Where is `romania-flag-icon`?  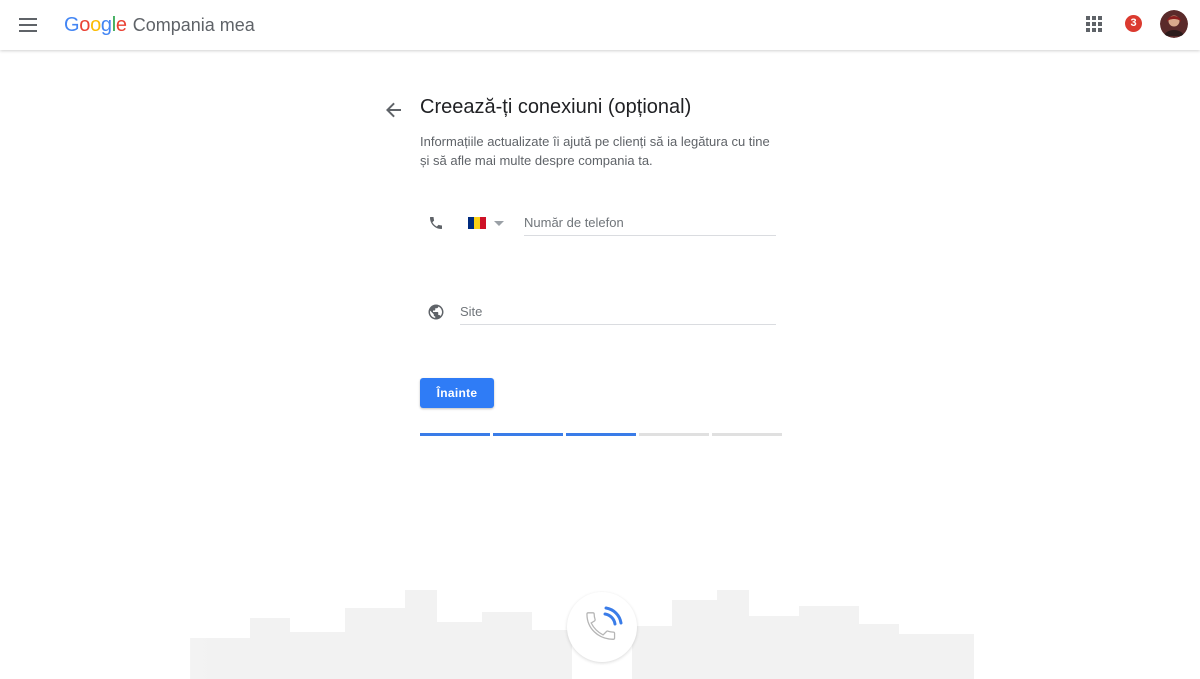 romania-flag-icon is located at coordinates (477, 223).